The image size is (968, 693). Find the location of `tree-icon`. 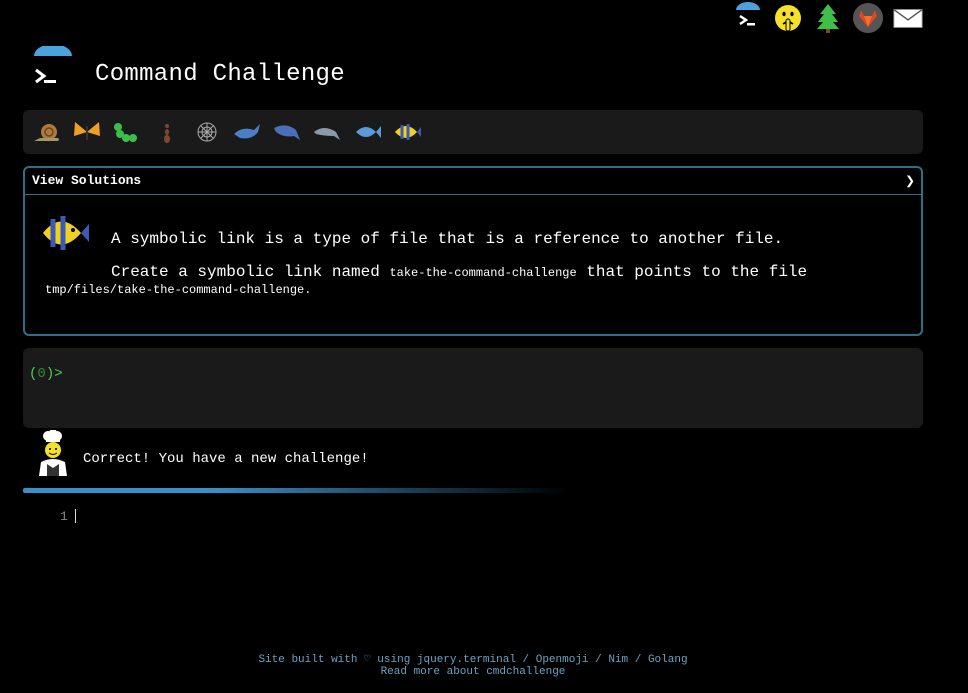

tree-icon is located at coordinates (828, 18).